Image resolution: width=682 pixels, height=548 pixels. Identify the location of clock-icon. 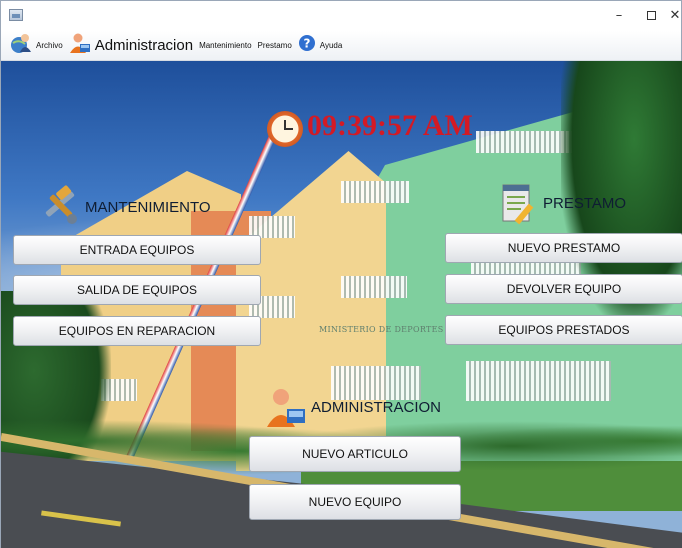
(285, 129).